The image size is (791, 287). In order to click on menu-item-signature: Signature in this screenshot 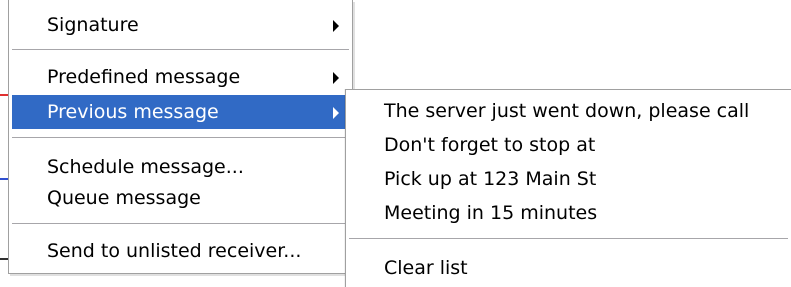, I will do `click(180, 25)`.